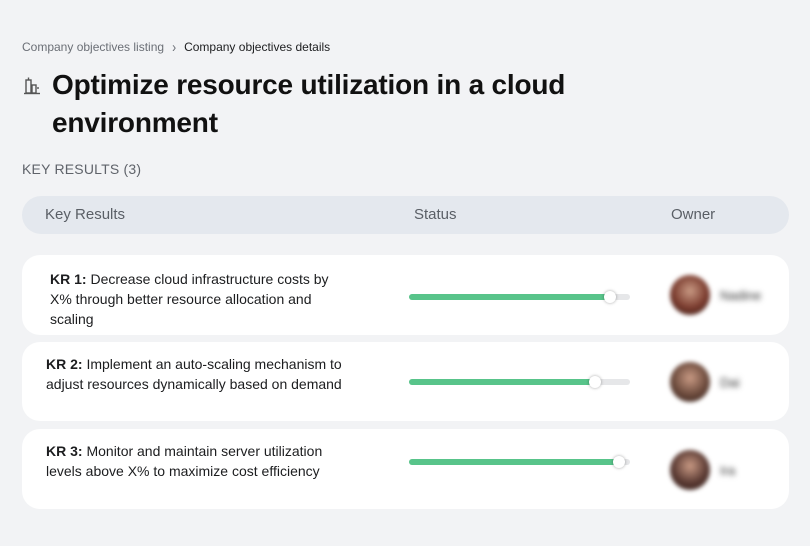 The width and height of the screenshot is (810, 546). What do you see at coordinates (728, 470) in the screenshot?
I see `owner-name: Ira` at bounding box center [728, 470].